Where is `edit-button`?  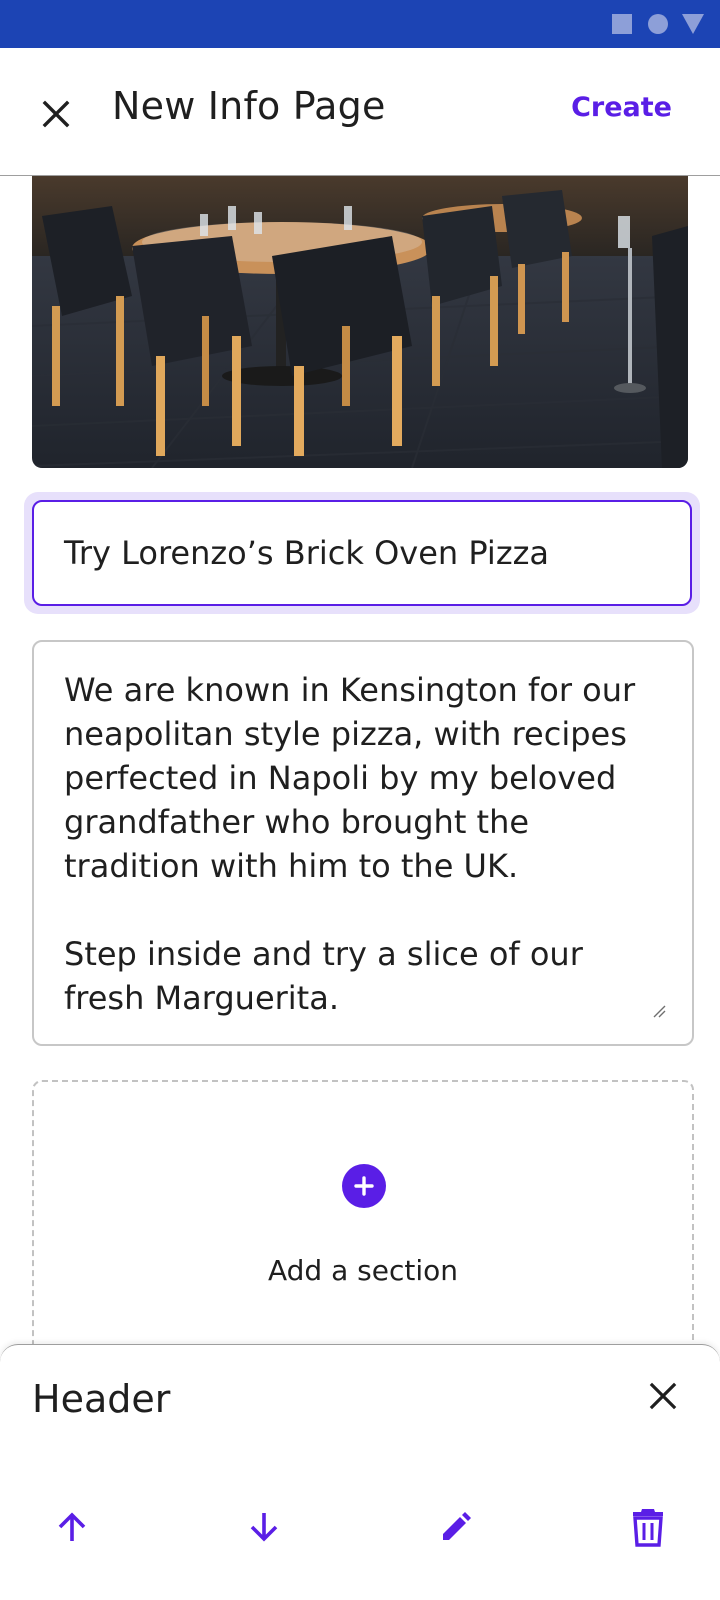
edit-button is located at coordinates (456, 1527).